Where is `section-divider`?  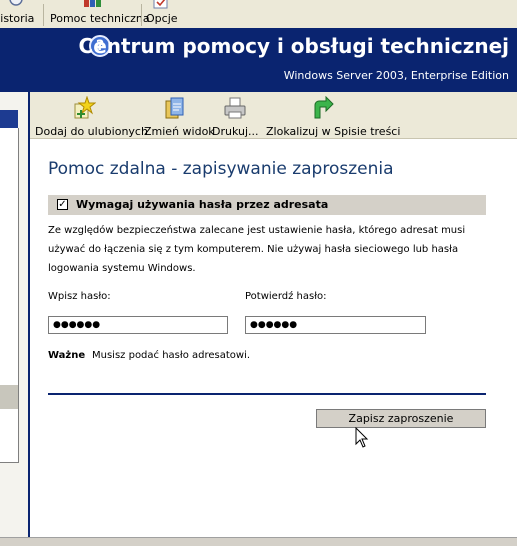
section-divider is located at coordinates (267, 394).